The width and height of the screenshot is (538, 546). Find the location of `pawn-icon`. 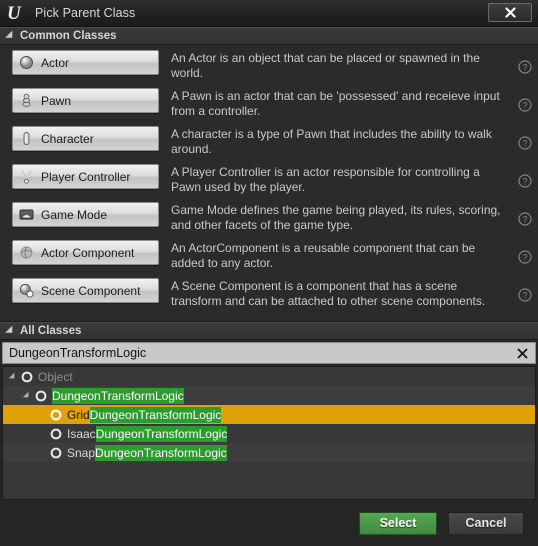

pawn-icon is located at coordinates (26, 100).